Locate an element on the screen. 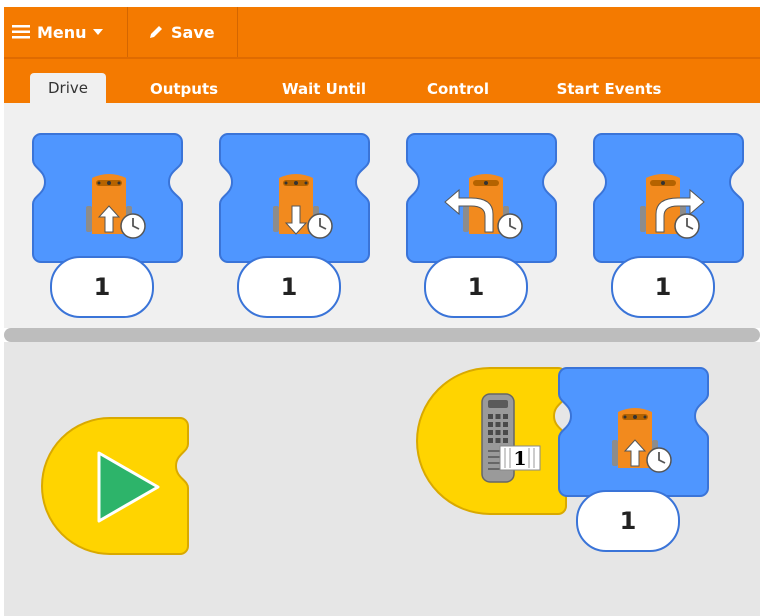 The image size is (760, 616). palette-block-turn-right: 1 is located at coordinates (672, 227).